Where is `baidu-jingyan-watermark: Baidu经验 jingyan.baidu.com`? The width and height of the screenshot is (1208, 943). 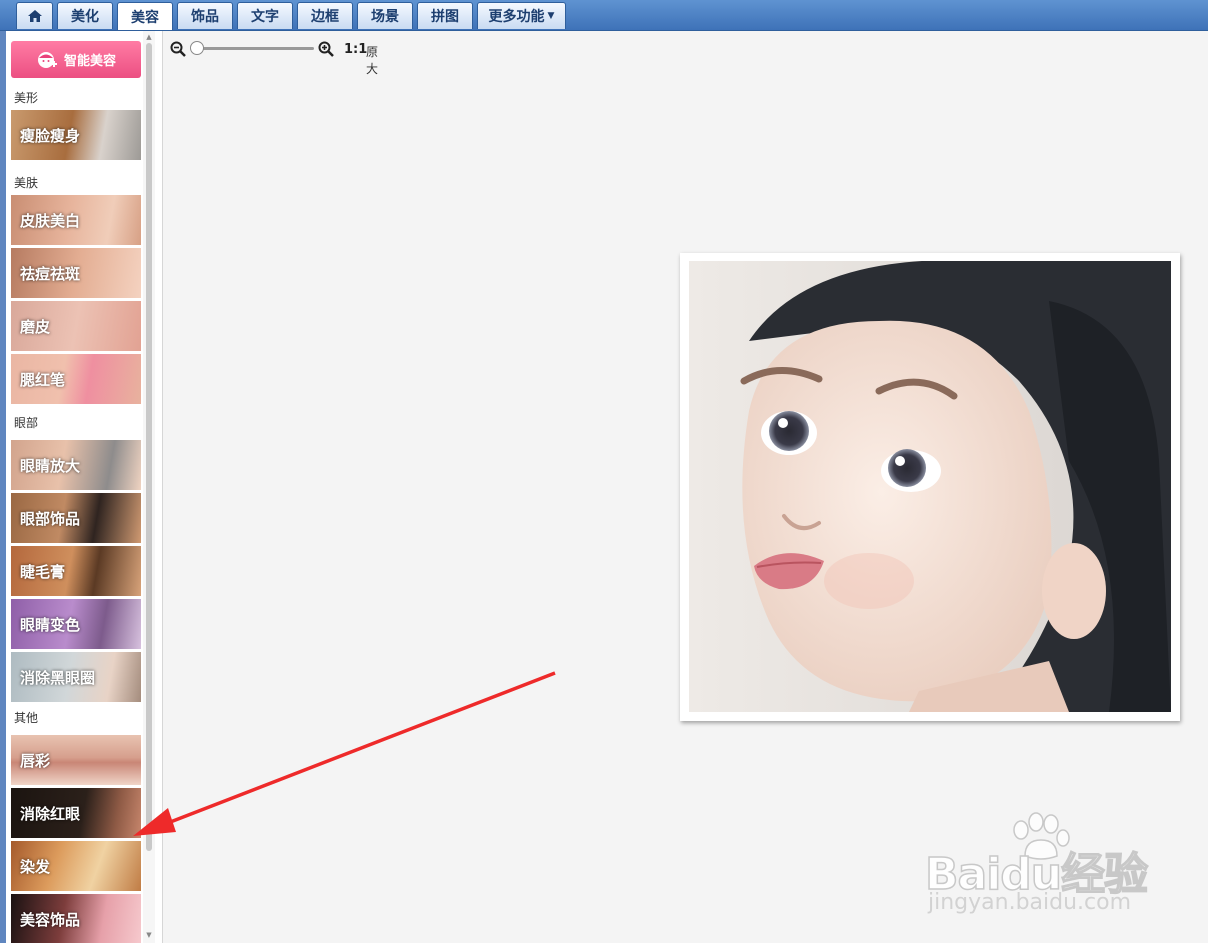
baidu-jingyan-watermark: Baidu经验 jingyan.baidu.com is located at coordinates (1054, 867).